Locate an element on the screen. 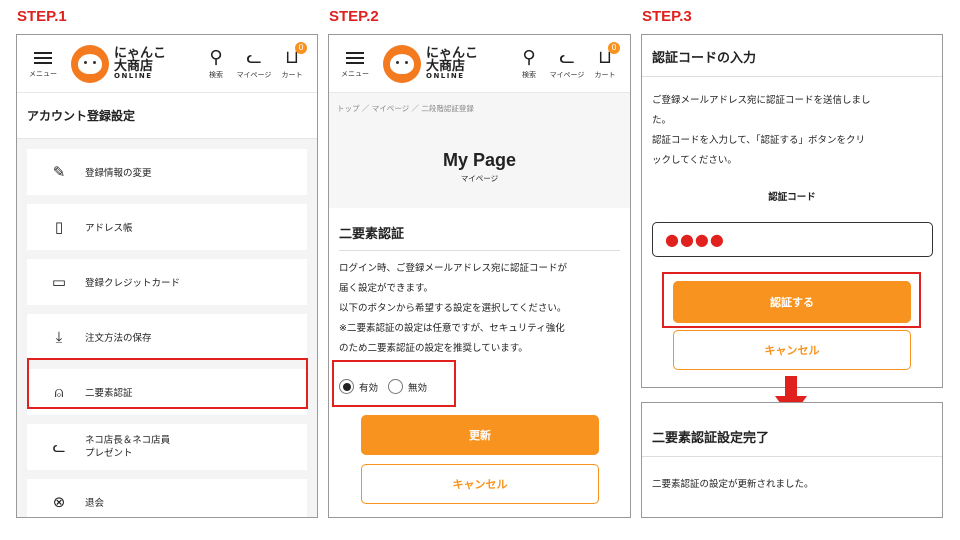 The image size is (960, 540). account-settings-title: アカウント登録設定 is located at coordinates (167, 116).